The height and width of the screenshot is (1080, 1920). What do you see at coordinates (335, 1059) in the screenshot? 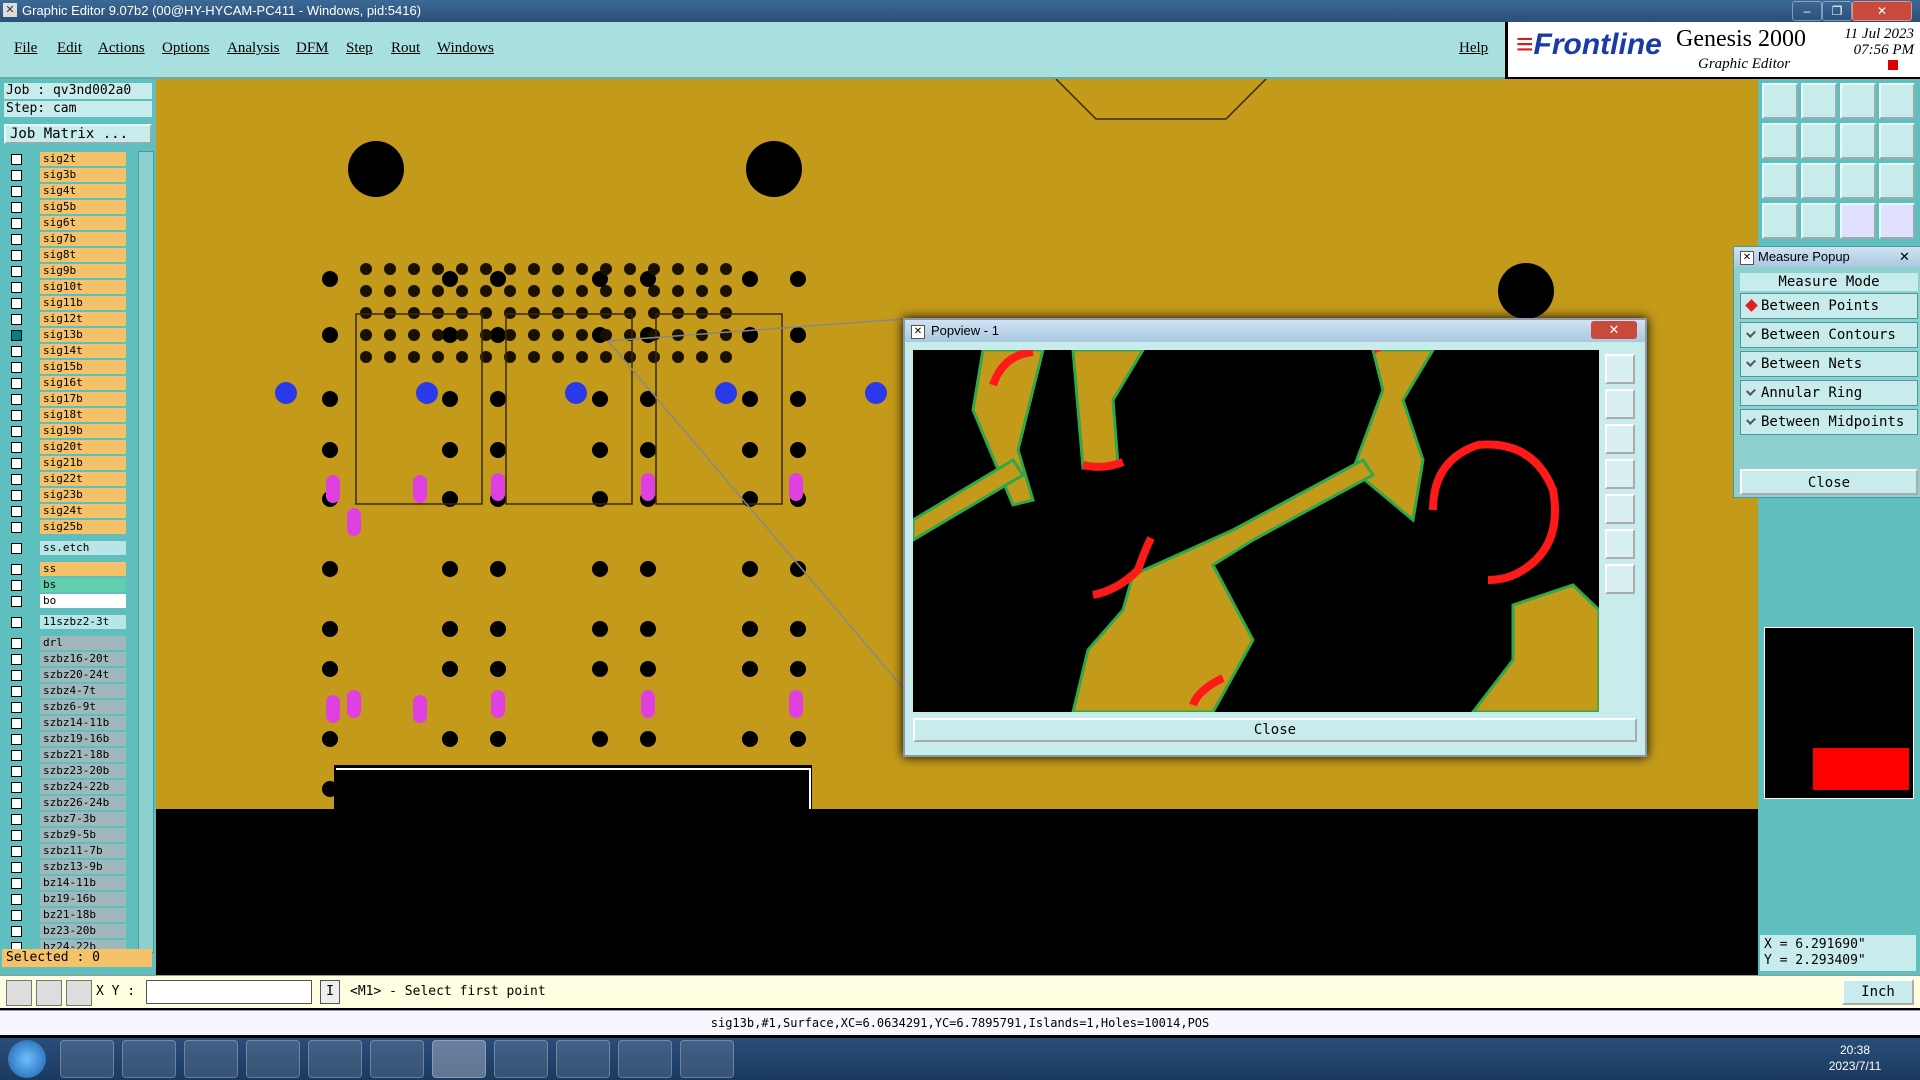
I see `taskbar-app-p-icon` at bounding box center [335, 1059].